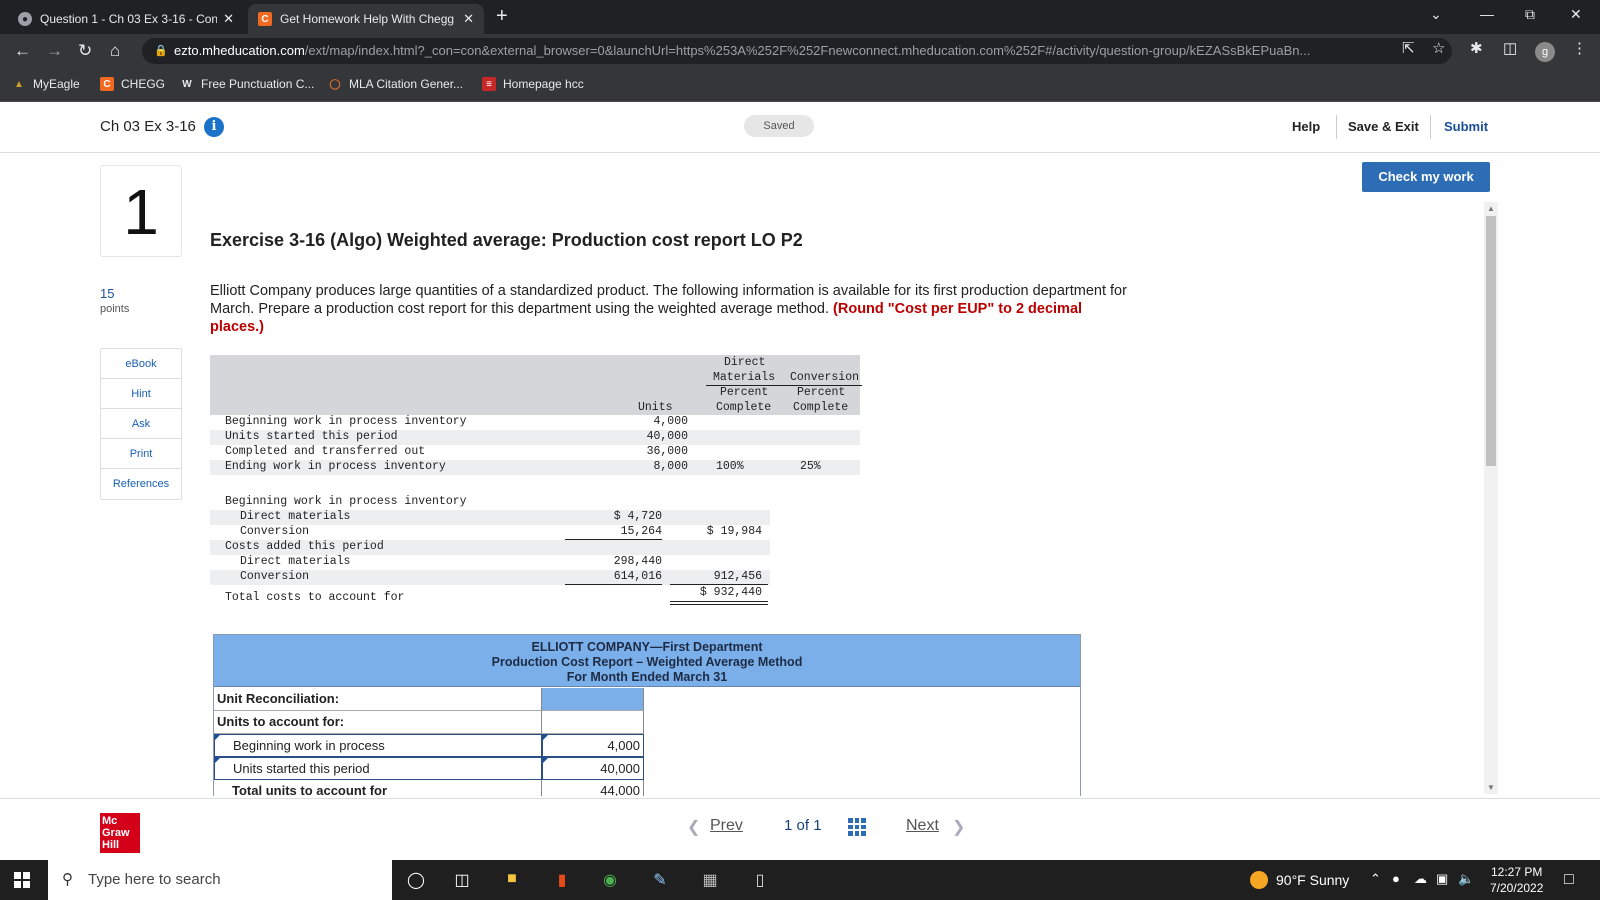 The height and width of the screenshot is (900, 1600). Describe the element at coordinates (593, 745) in the screenshot. I see `beginning-wip-units-input: 4,000` at that location.